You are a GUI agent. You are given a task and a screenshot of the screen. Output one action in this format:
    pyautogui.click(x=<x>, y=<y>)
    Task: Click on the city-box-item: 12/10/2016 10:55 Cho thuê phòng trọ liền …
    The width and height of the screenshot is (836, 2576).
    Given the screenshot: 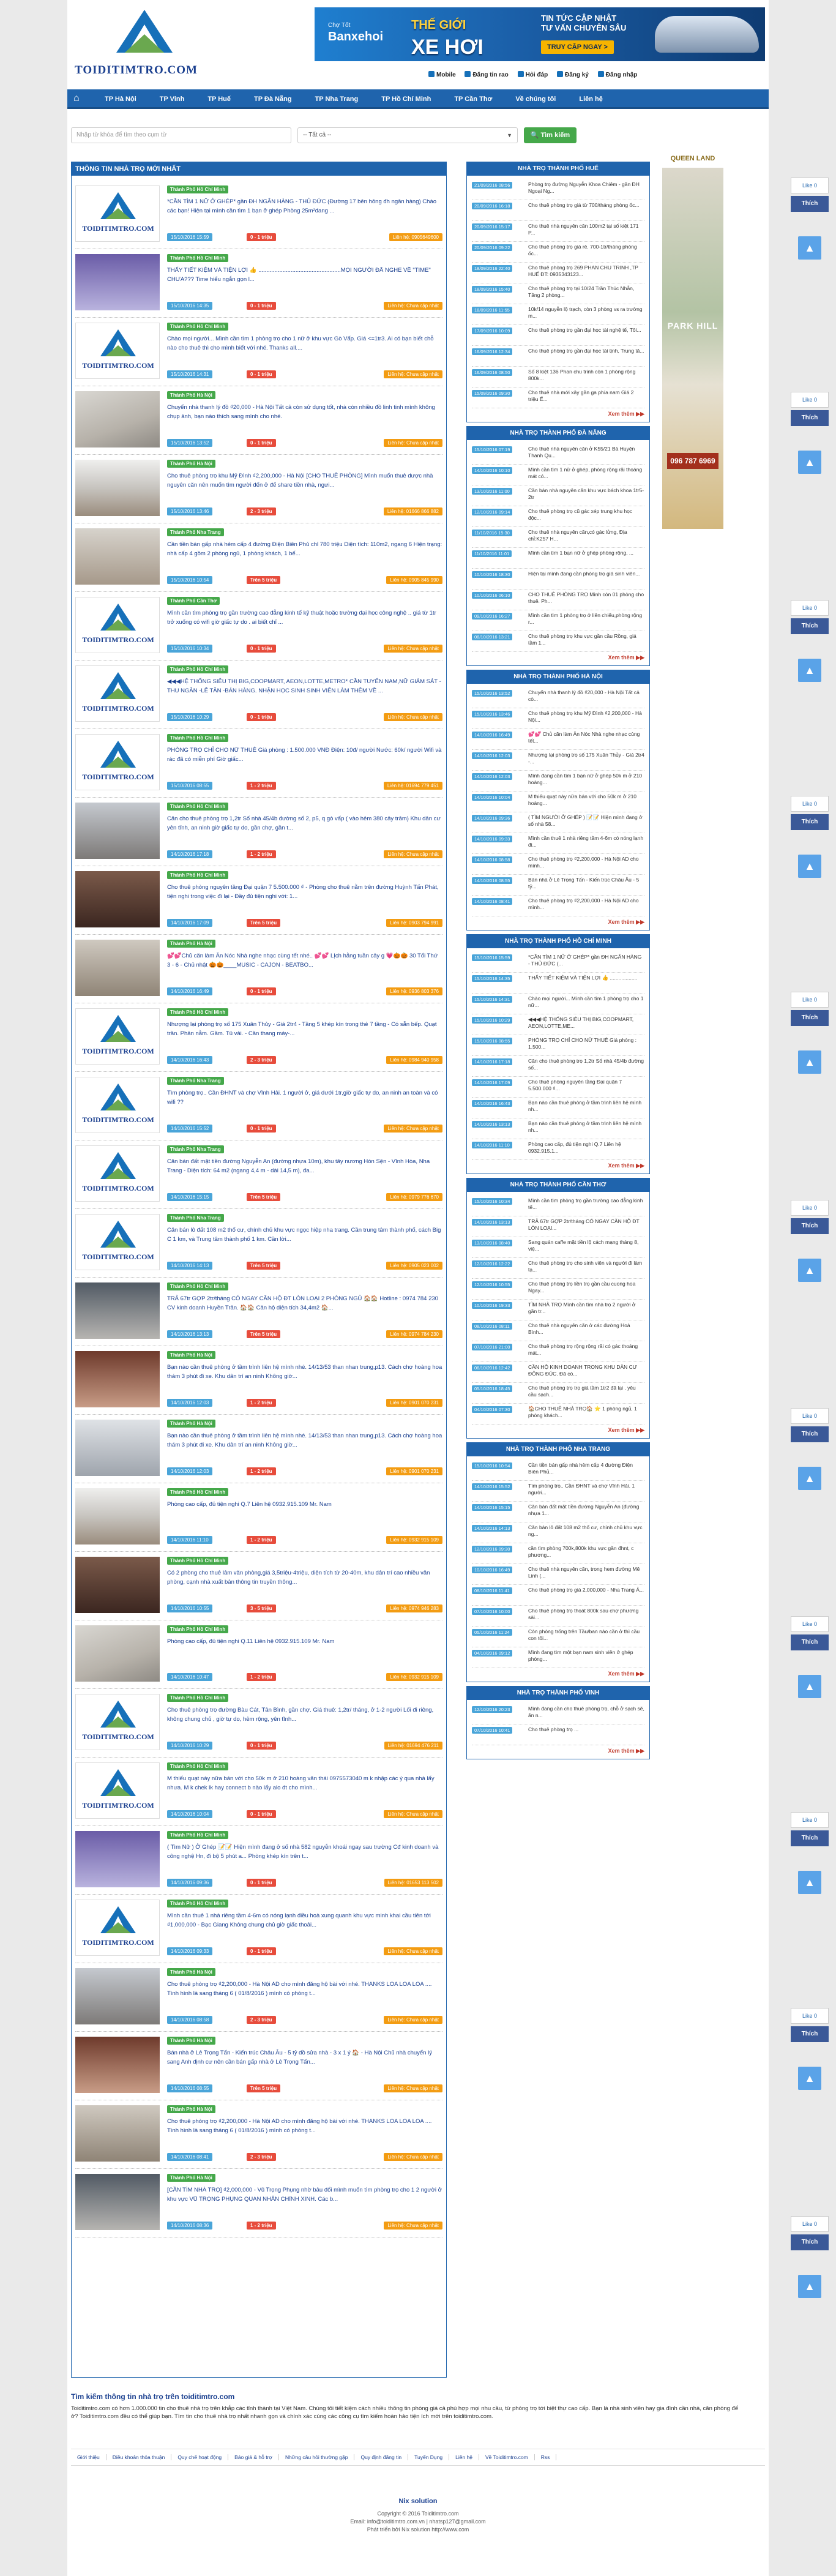 What is the action you would take?
    pyautogui.click(x=558, y=1290)
    